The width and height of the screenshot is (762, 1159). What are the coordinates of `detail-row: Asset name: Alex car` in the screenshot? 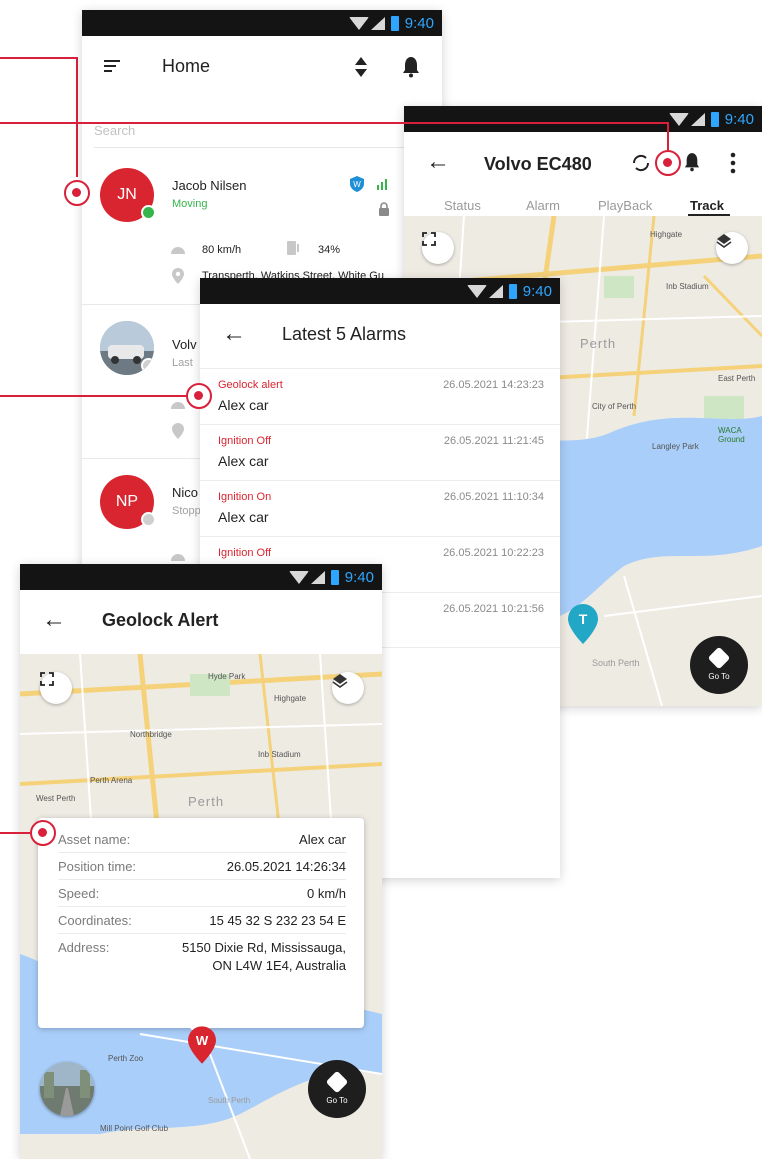 It's located at (202, 839).